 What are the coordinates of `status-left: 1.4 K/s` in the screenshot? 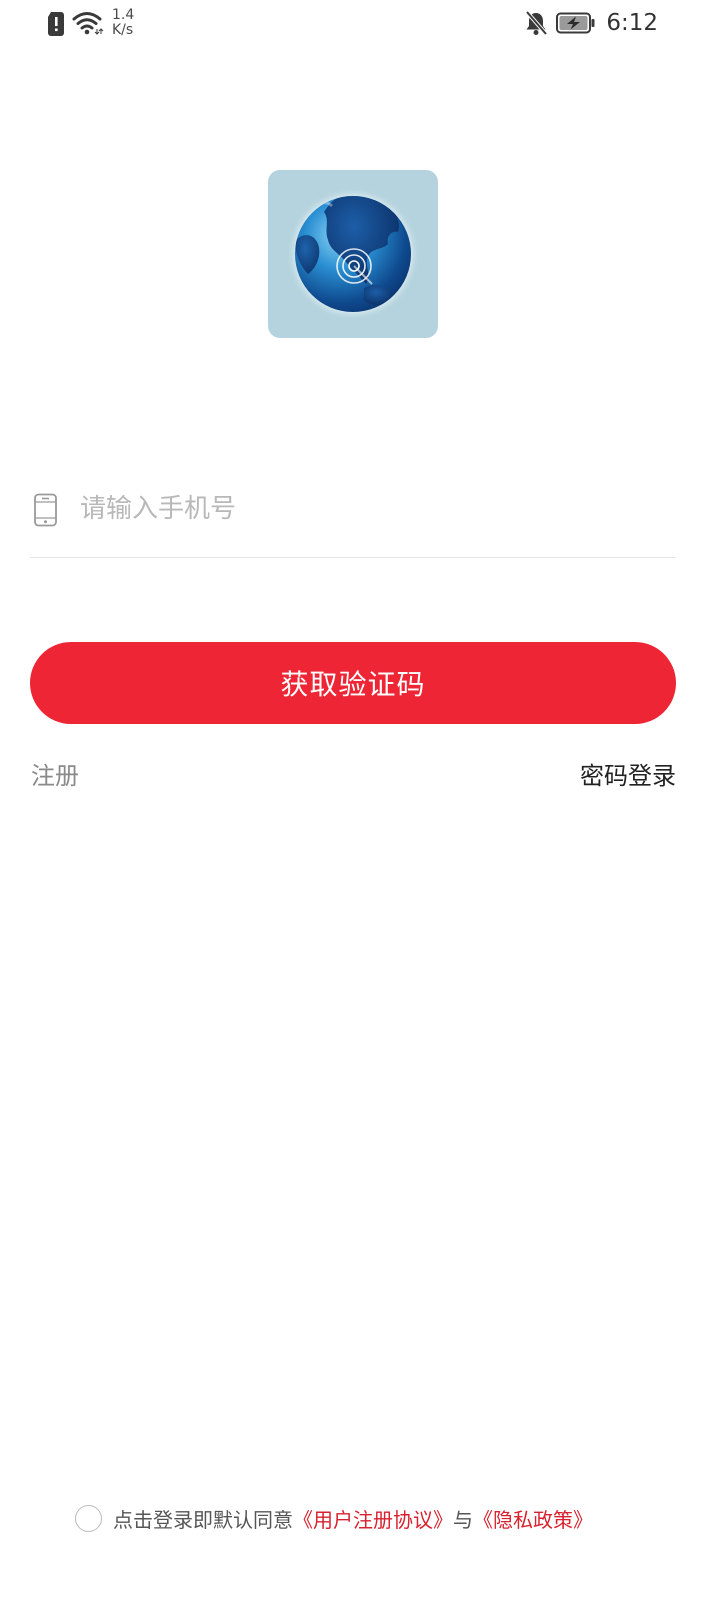 It's located at (90, 23).